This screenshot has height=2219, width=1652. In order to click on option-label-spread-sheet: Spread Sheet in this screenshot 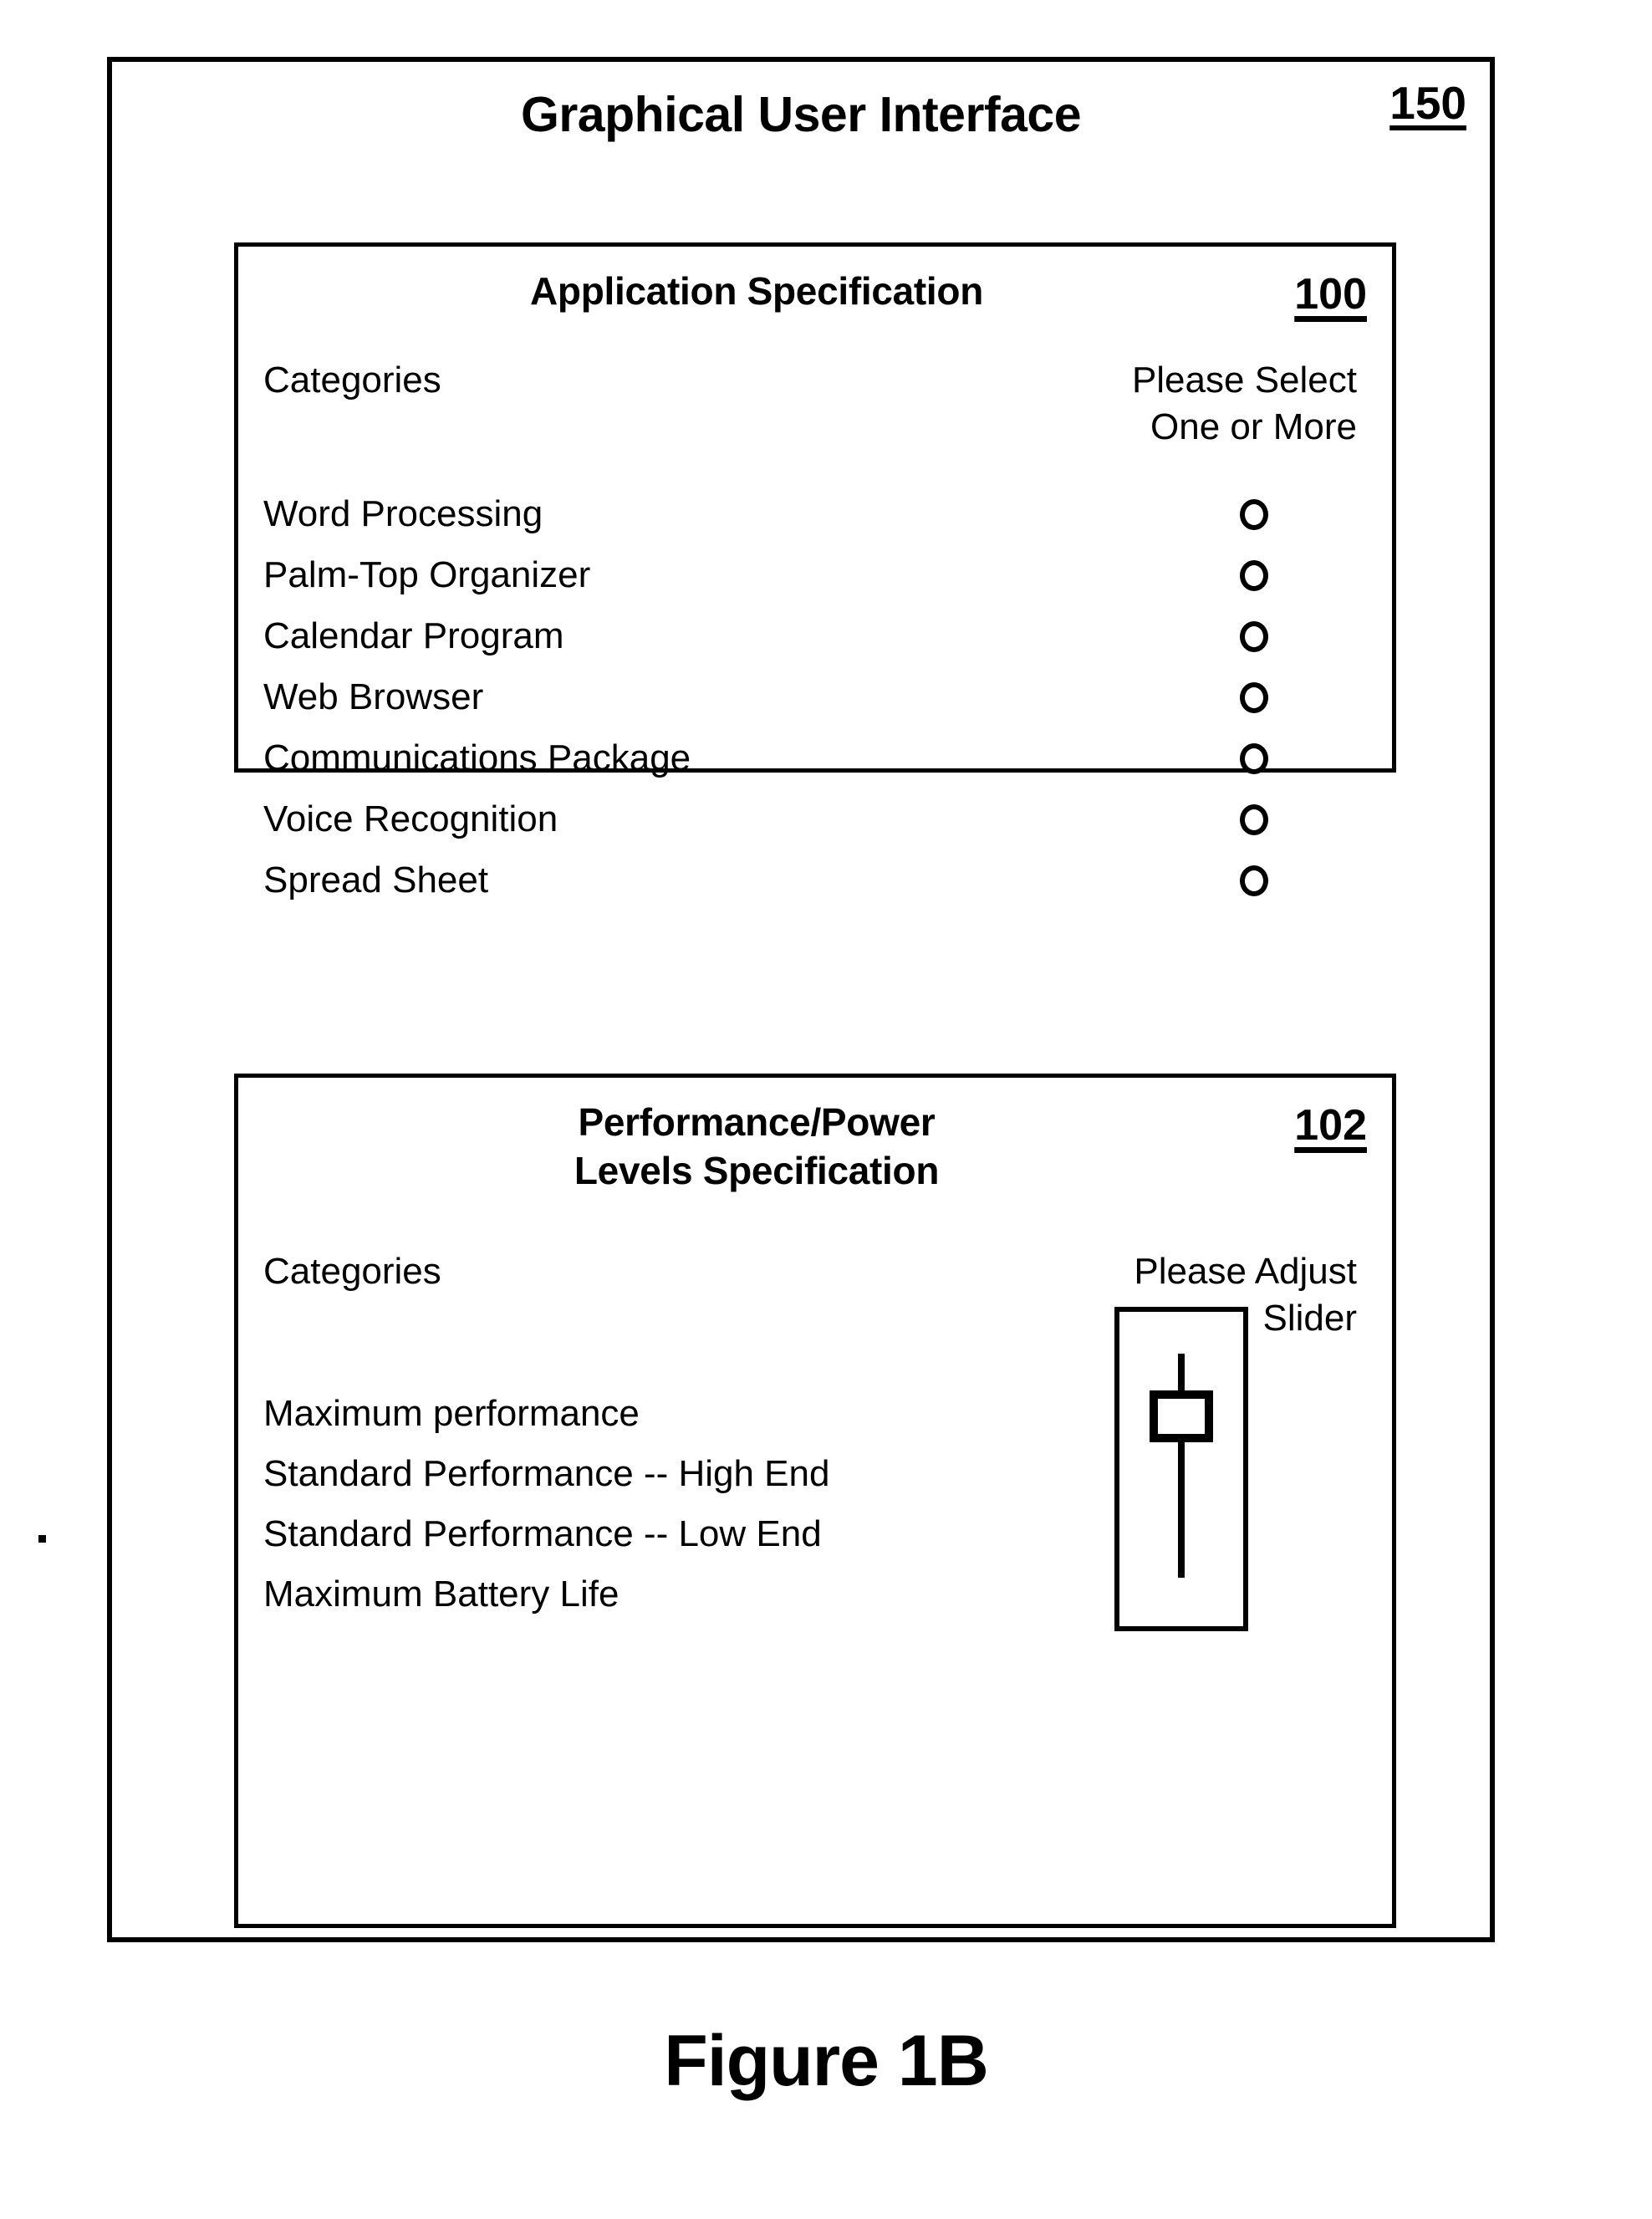, I will do `click(376, 880)`.